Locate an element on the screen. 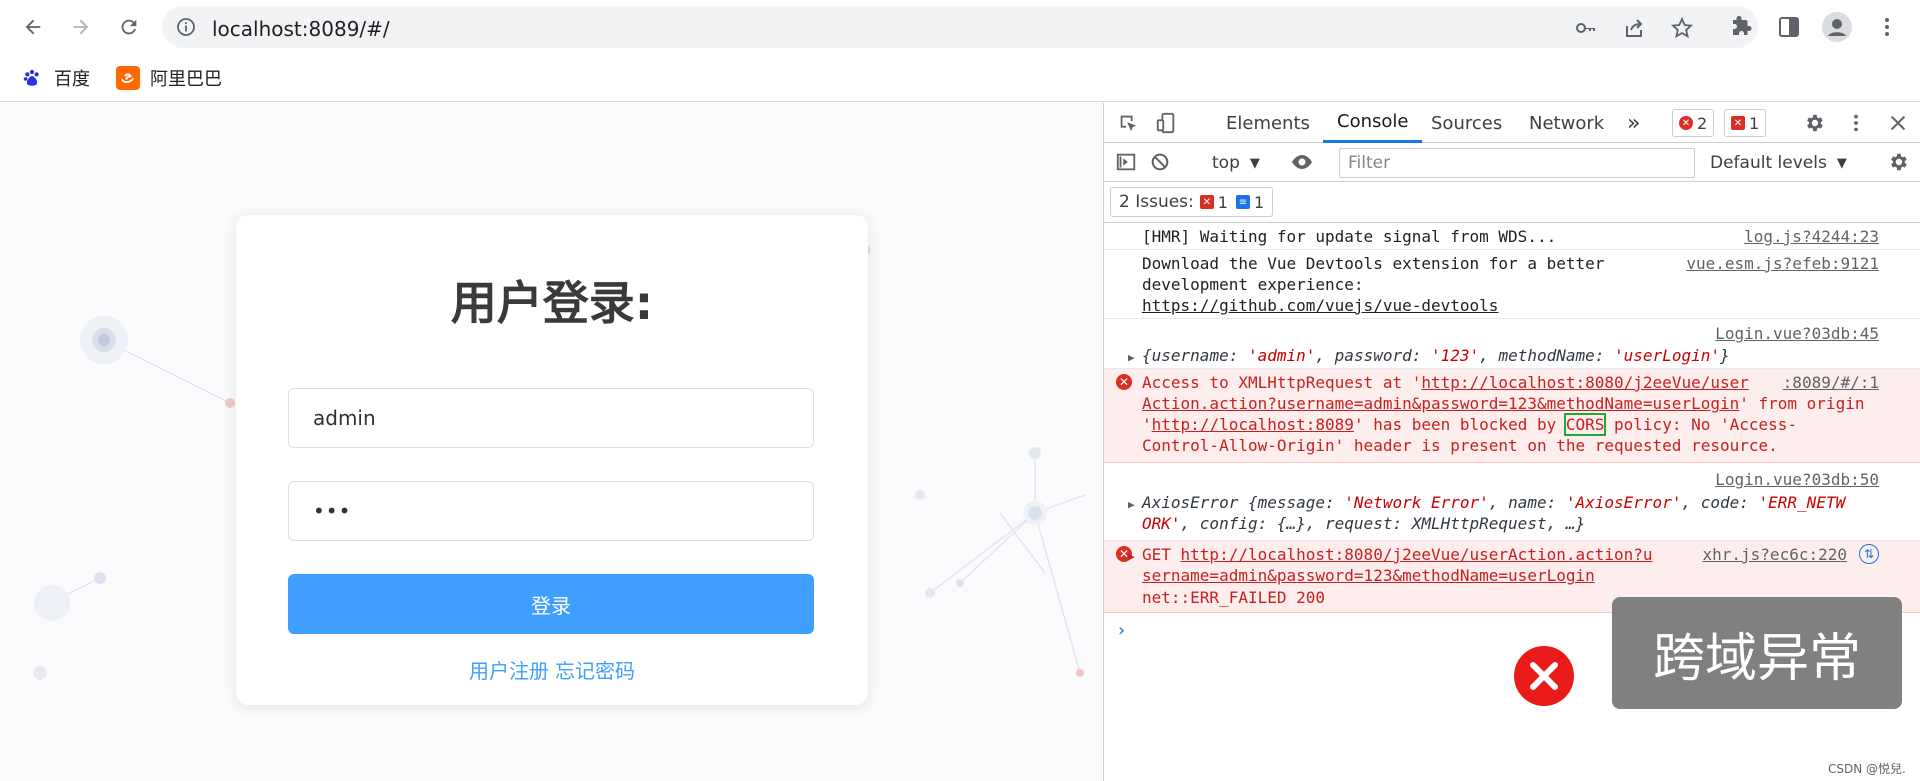 Image resolution: width=1920 pixels, height=781 pixels. issue-count: 1 is located at coordinates (1754, 123).